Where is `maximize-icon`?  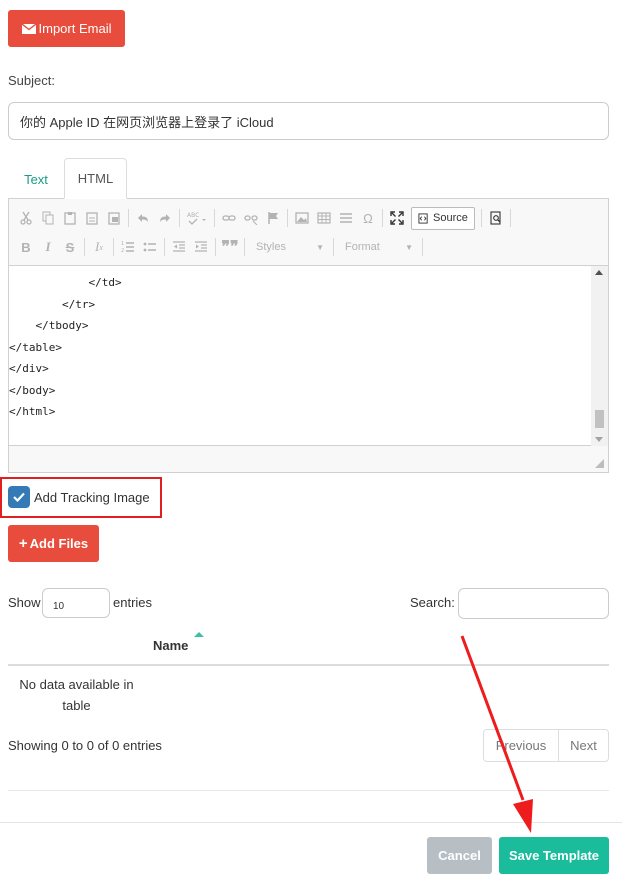 maximize-icon is located at coordinates (397, 218).